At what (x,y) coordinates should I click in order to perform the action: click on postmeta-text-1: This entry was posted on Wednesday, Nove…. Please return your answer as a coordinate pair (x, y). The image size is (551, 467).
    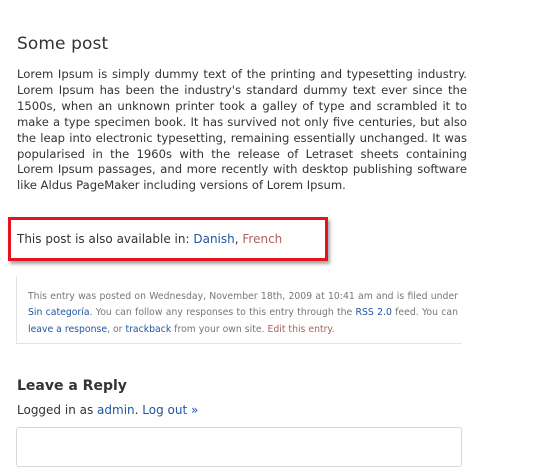
    Looking at the image, I should click on (243, 296).